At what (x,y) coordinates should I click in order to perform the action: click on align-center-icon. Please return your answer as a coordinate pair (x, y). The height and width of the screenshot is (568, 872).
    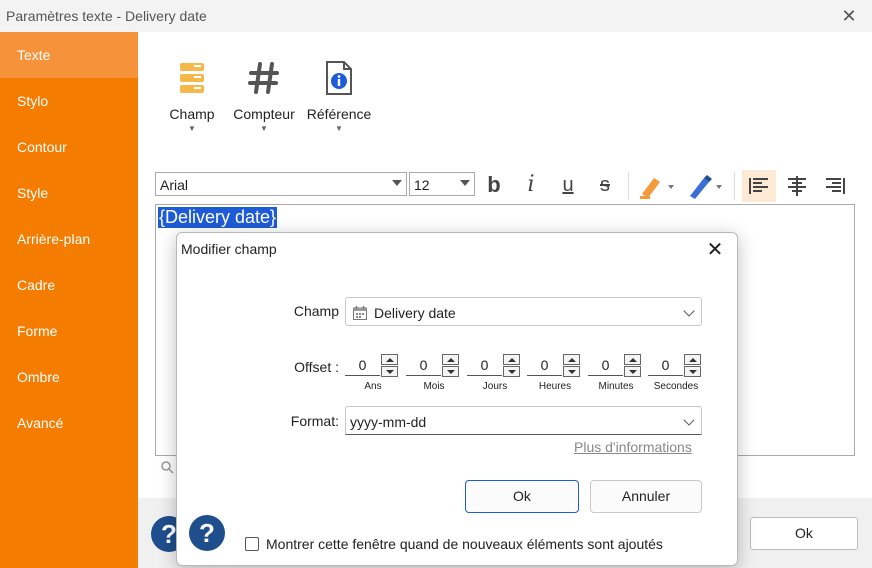
    Looking at the image, I should click on (797, 186).